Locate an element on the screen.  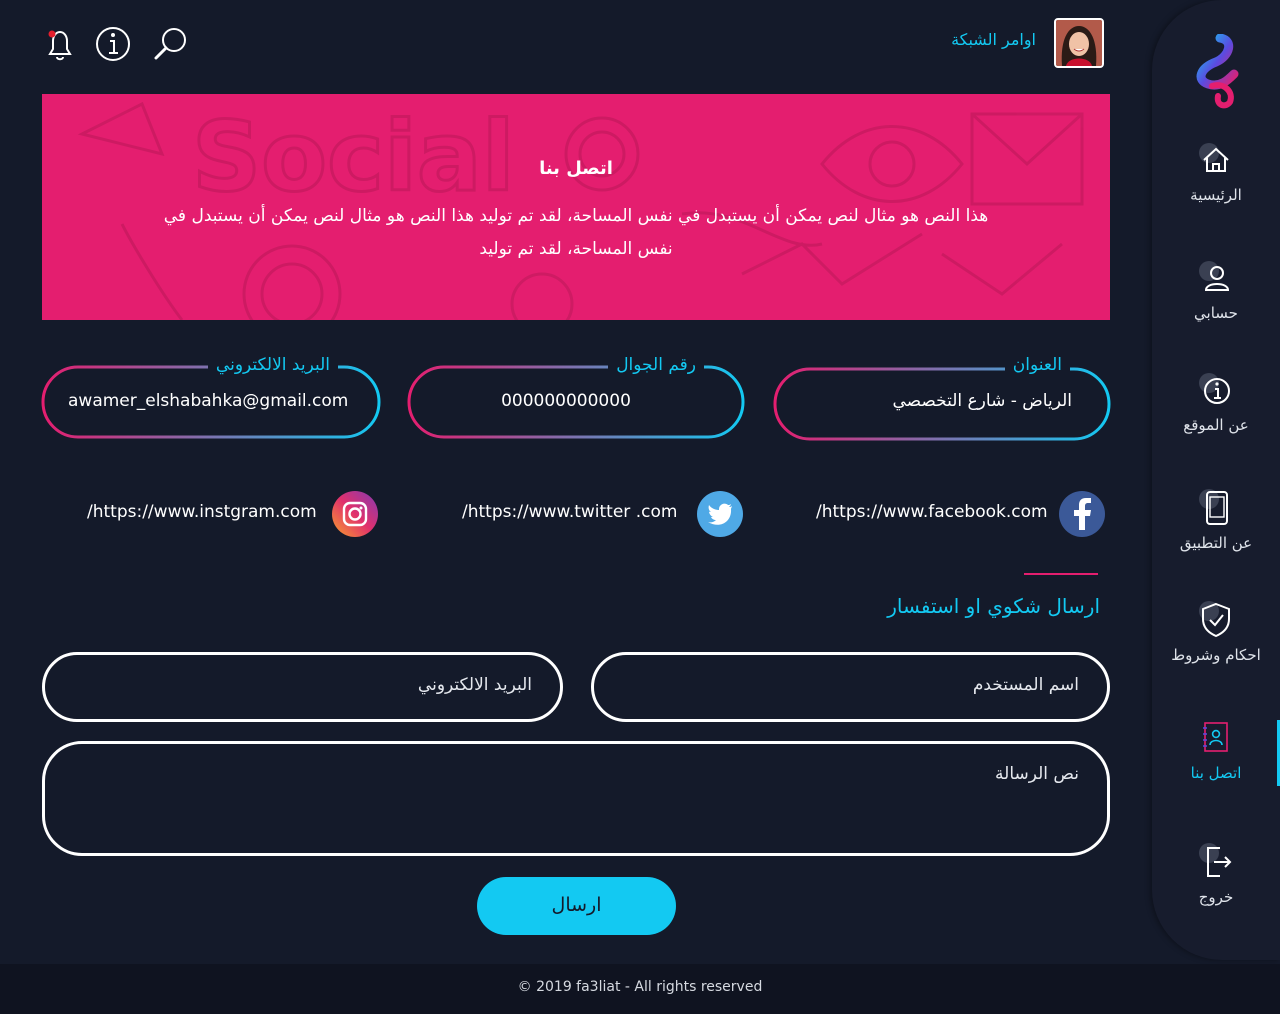
copyright-text: © 2019 fa3liat - All rights reserved is located at coordinates (640, 987).